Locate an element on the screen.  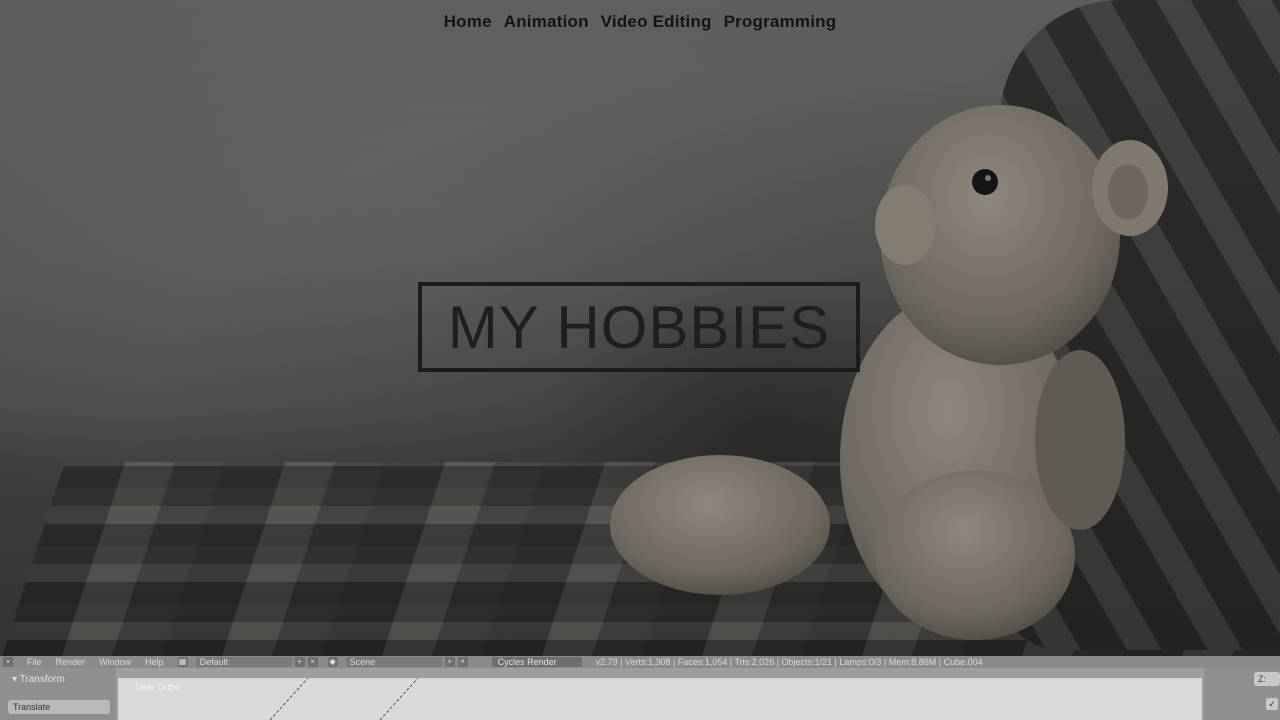
scene-selector: Scene is located at coordinates (393, 662).